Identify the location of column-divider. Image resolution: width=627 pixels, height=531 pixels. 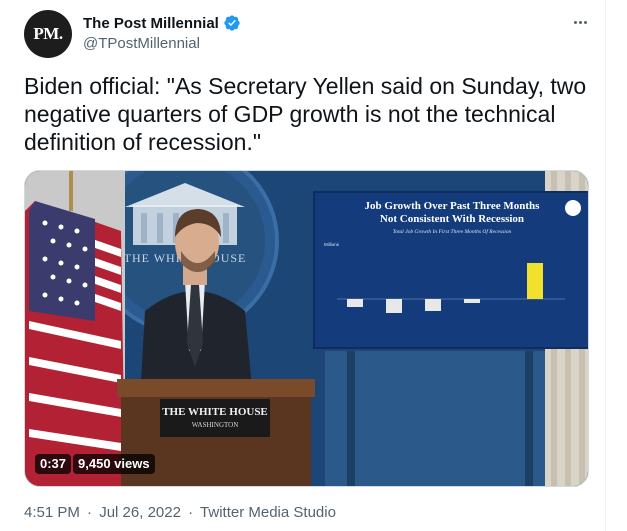
(605, 265).